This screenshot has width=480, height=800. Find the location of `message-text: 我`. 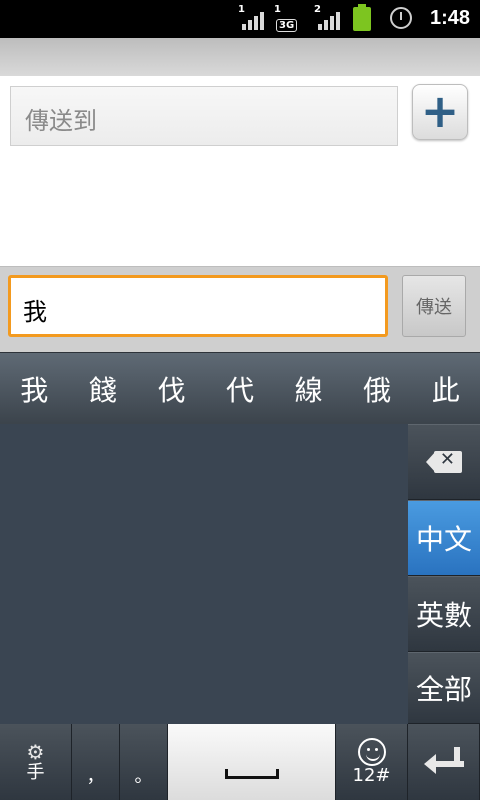

message-text: 我 is located at coordinates (35, 312).